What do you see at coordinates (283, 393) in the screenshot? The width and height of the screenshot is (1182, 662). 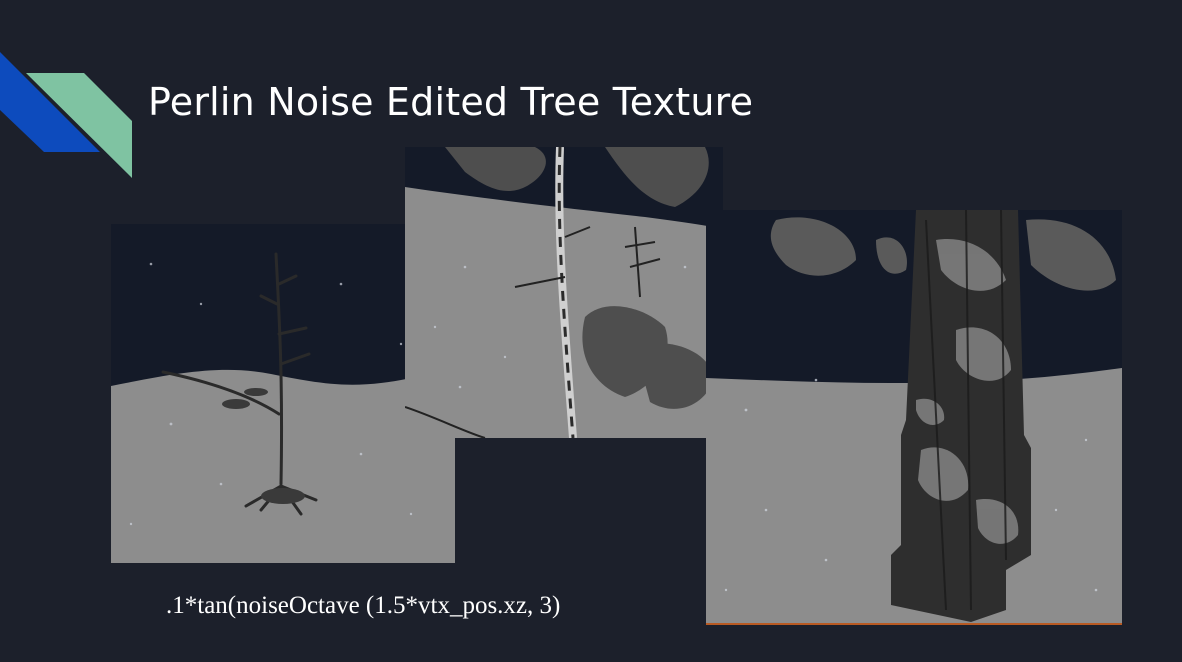 I see `sapling-far-image` at bounding box center [283, 393].